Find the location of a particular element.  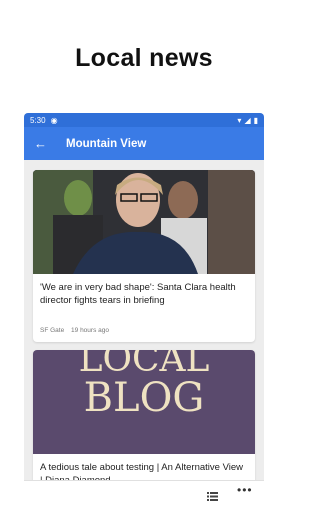

image-text-line: LOCAL is located at coordinates (144, 365).